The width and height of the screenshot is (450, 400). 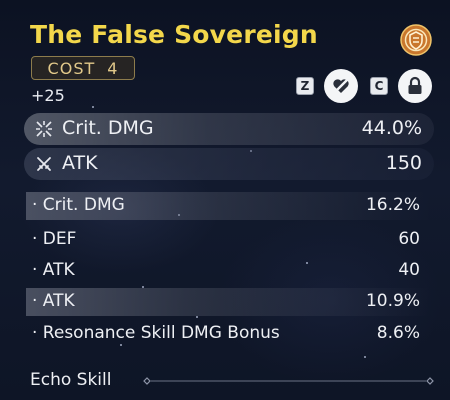 I want to click on crossed-swords-icon, so click(x=44, y=164).